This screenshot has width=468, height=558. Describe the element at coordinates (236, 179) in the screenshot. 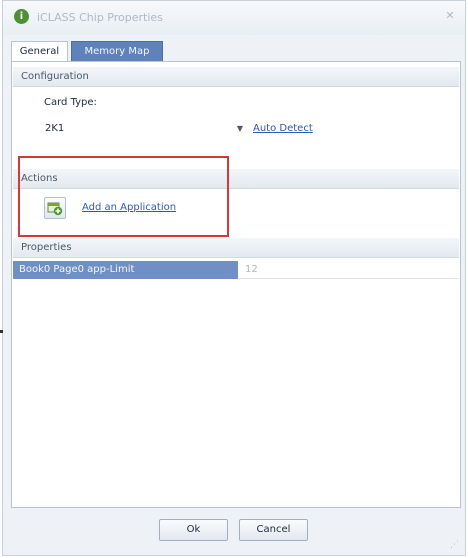

I see `actions-header: Actions` at that location.